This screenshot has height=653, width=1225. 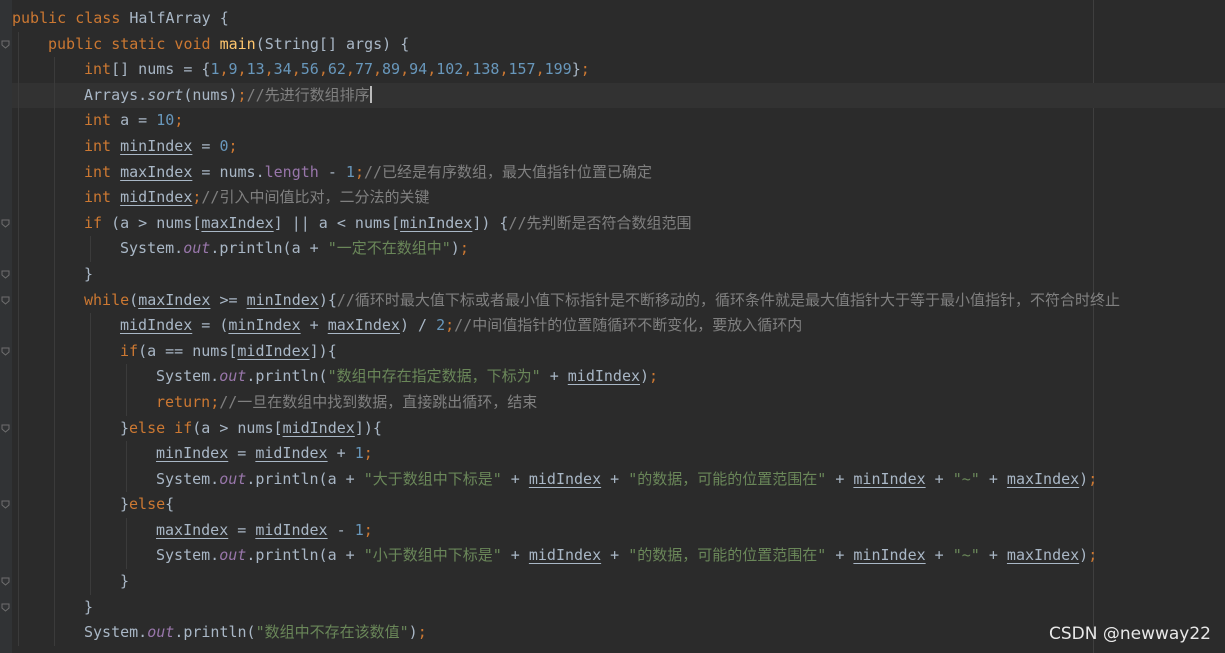 What do you see at coordinates (554, 376) in the screenshot?
I see `code-token: +` at bounding box center [554, 376].